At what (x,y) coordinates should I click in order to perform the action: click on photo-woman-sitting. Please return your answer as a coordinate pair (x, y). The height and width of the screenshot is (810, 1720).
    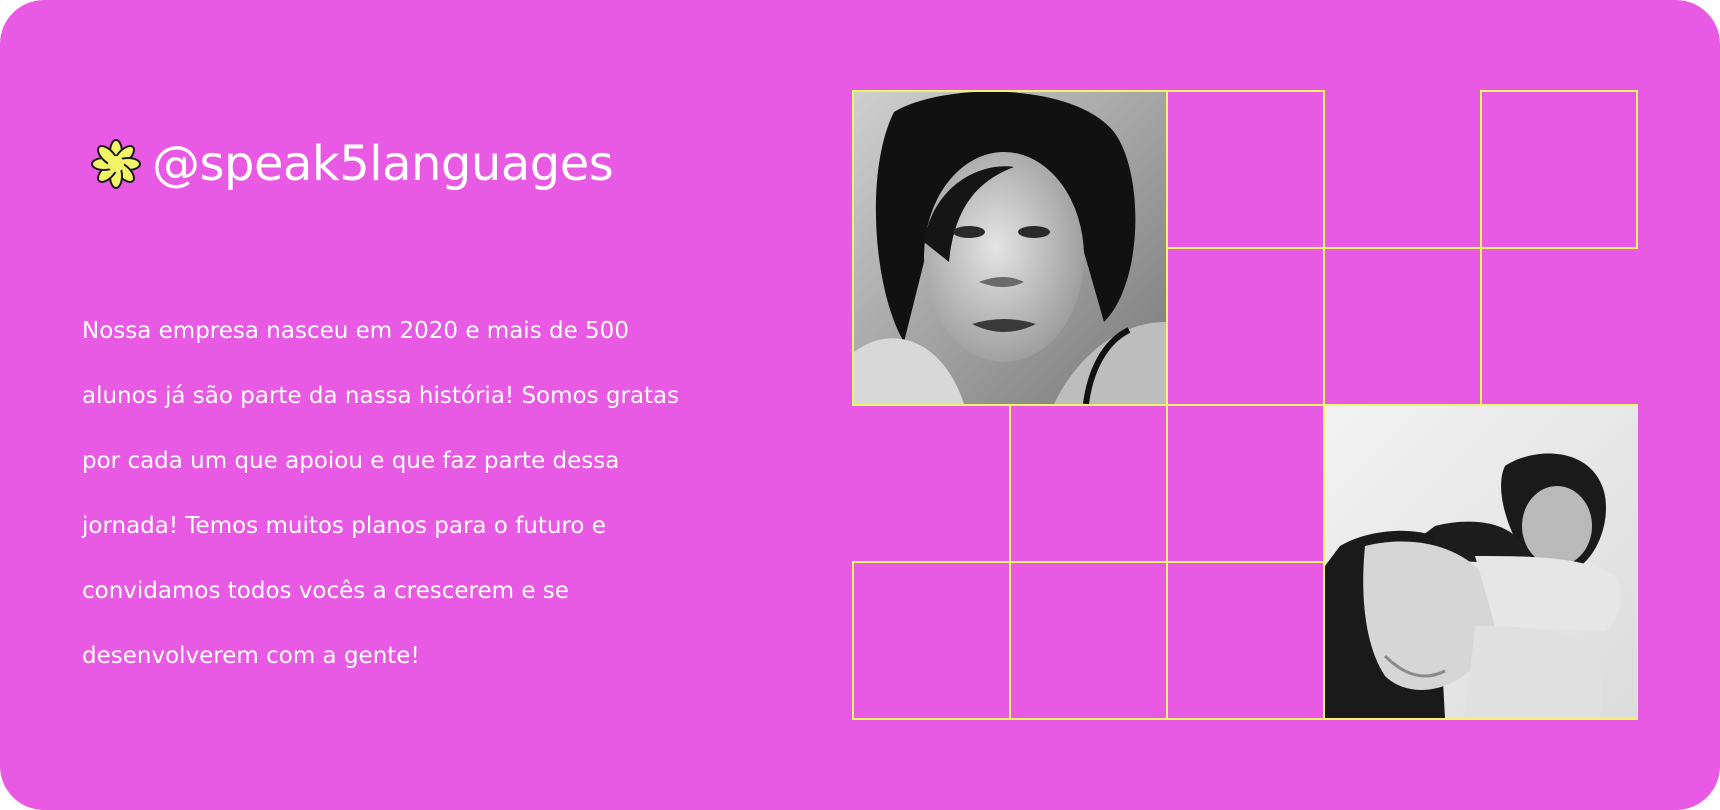
    Looking at the image, I should click on (1481, 562).